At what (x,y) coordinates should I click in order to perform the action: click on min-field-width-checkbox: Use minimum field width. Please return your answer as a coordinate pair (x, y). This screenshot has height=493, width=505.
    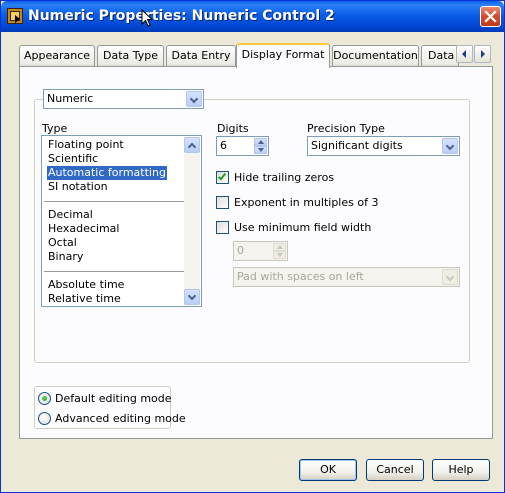
    Looking at the image, I should click on (296, 228).